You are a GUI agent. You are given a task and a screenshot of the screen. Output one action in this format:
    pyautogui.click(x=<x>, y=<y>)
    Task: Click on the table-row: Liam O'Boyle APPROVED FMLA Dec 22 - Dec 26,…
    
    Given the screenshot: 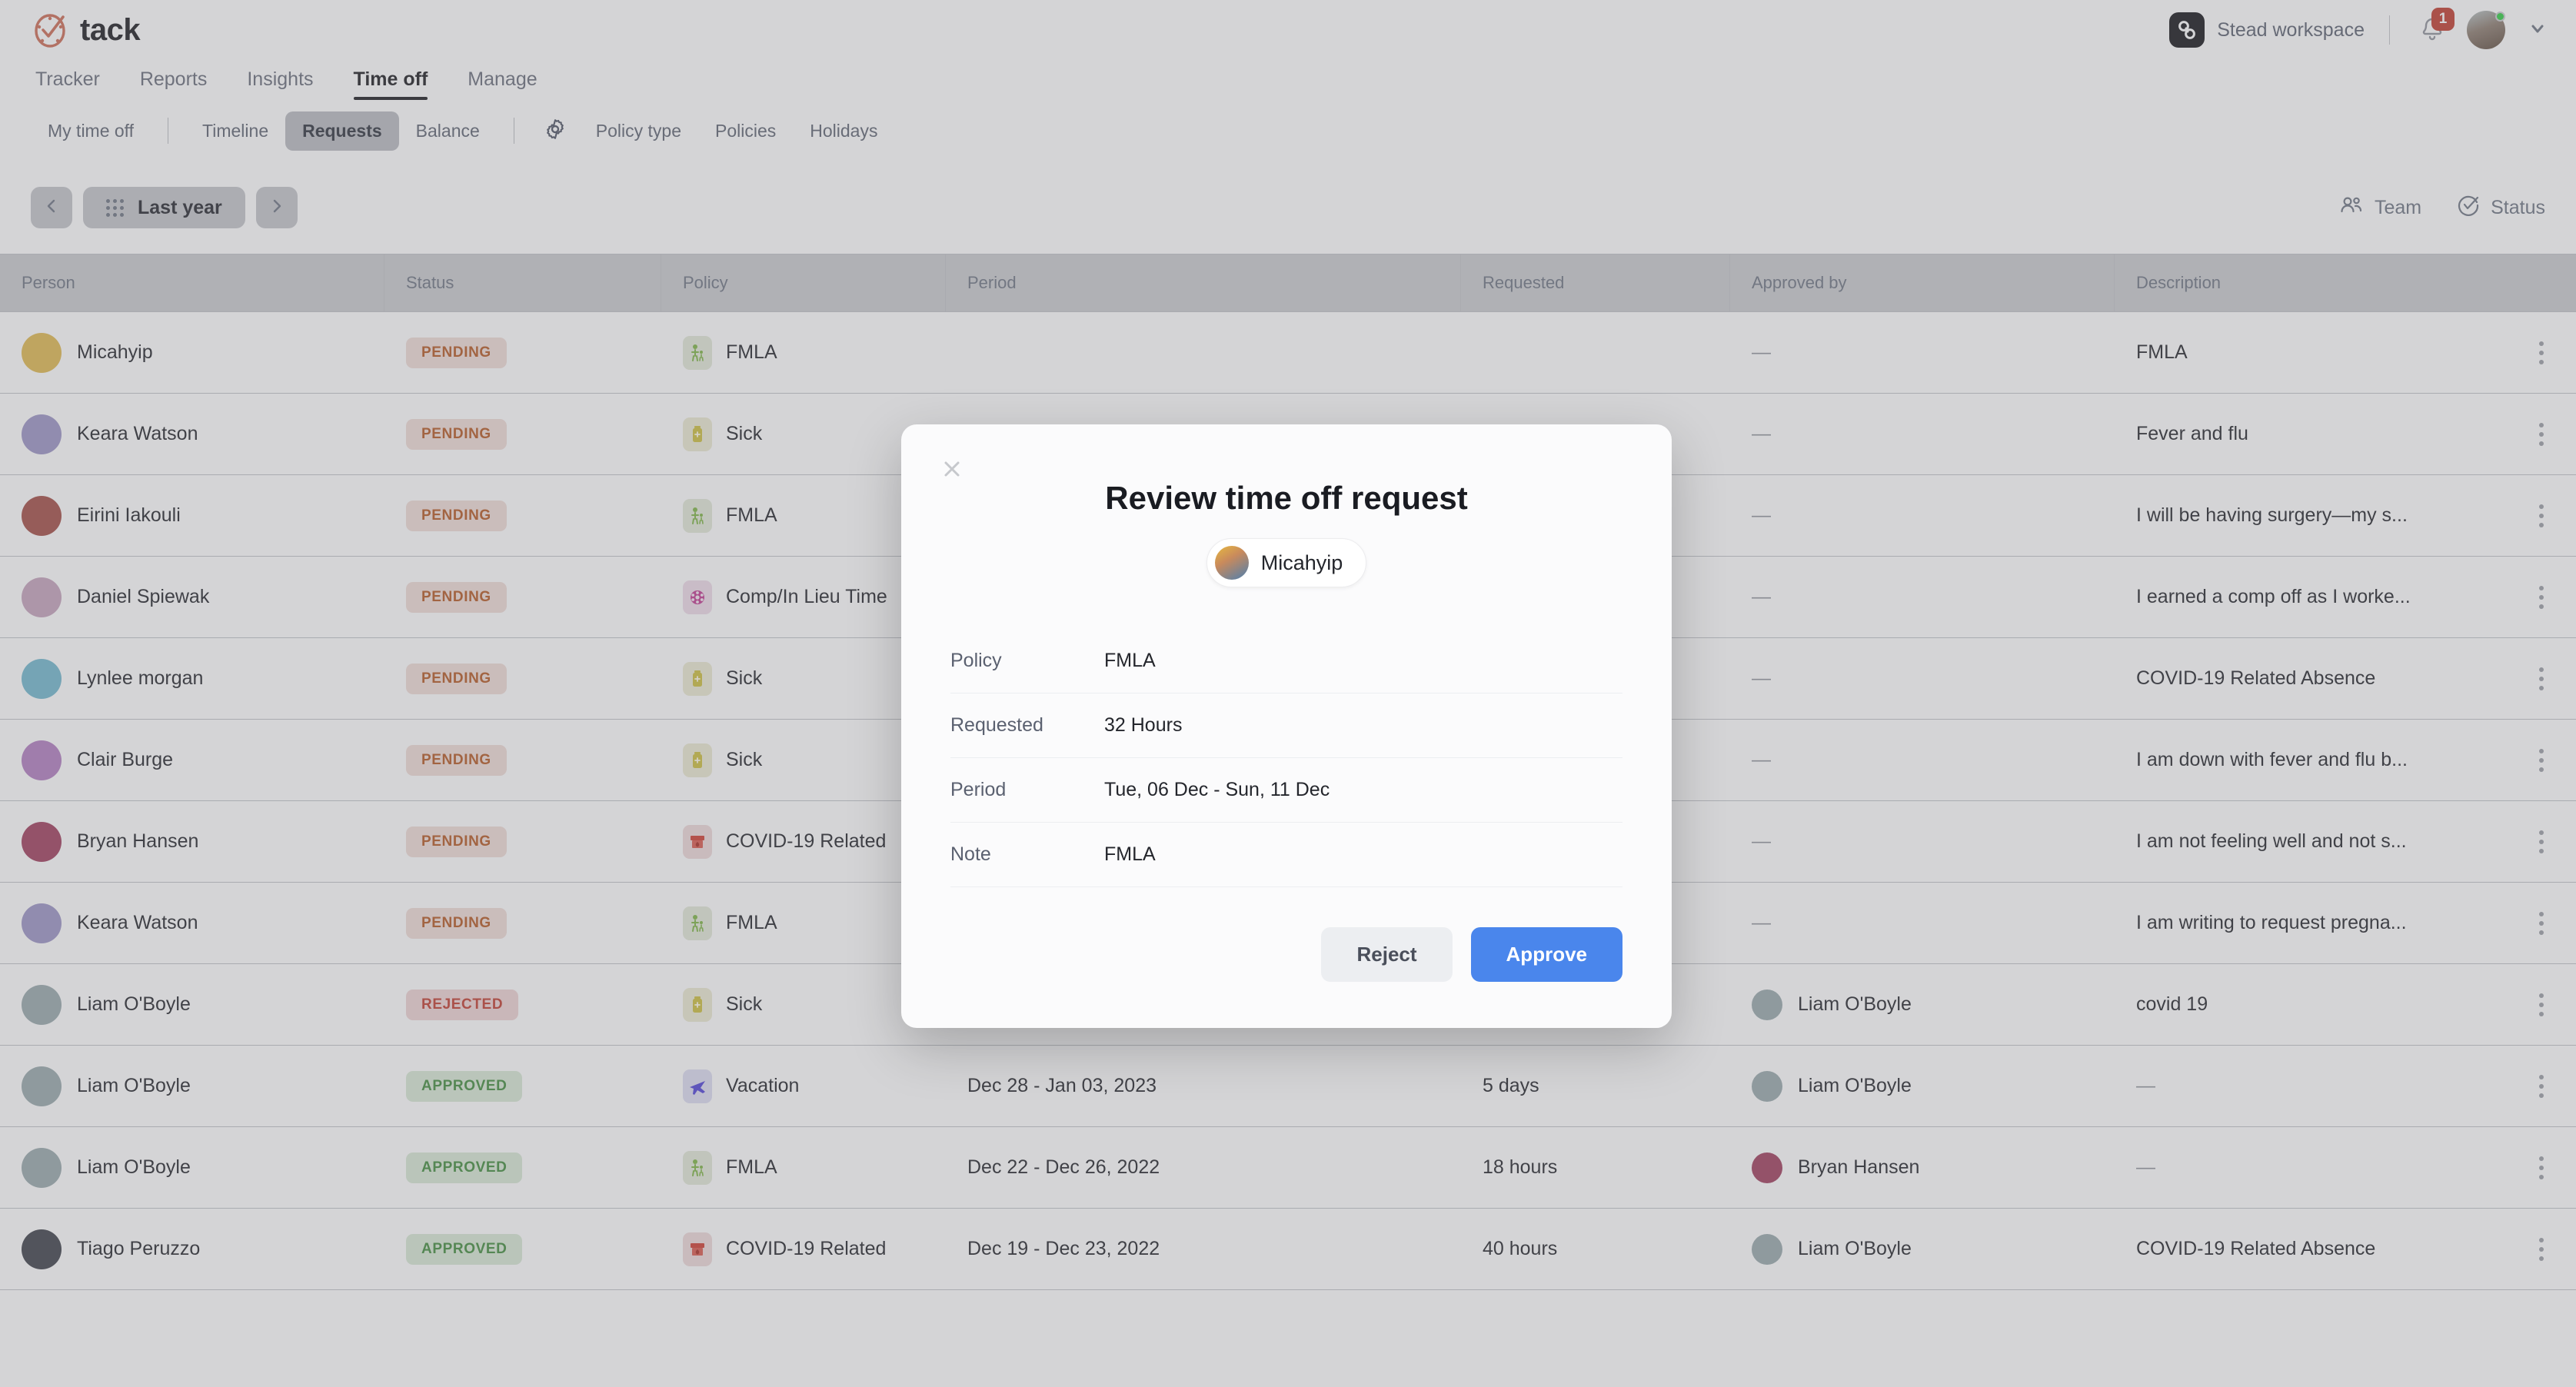 What is the action you would take?
    pyautogui.click(x=1288, y=1168)
    